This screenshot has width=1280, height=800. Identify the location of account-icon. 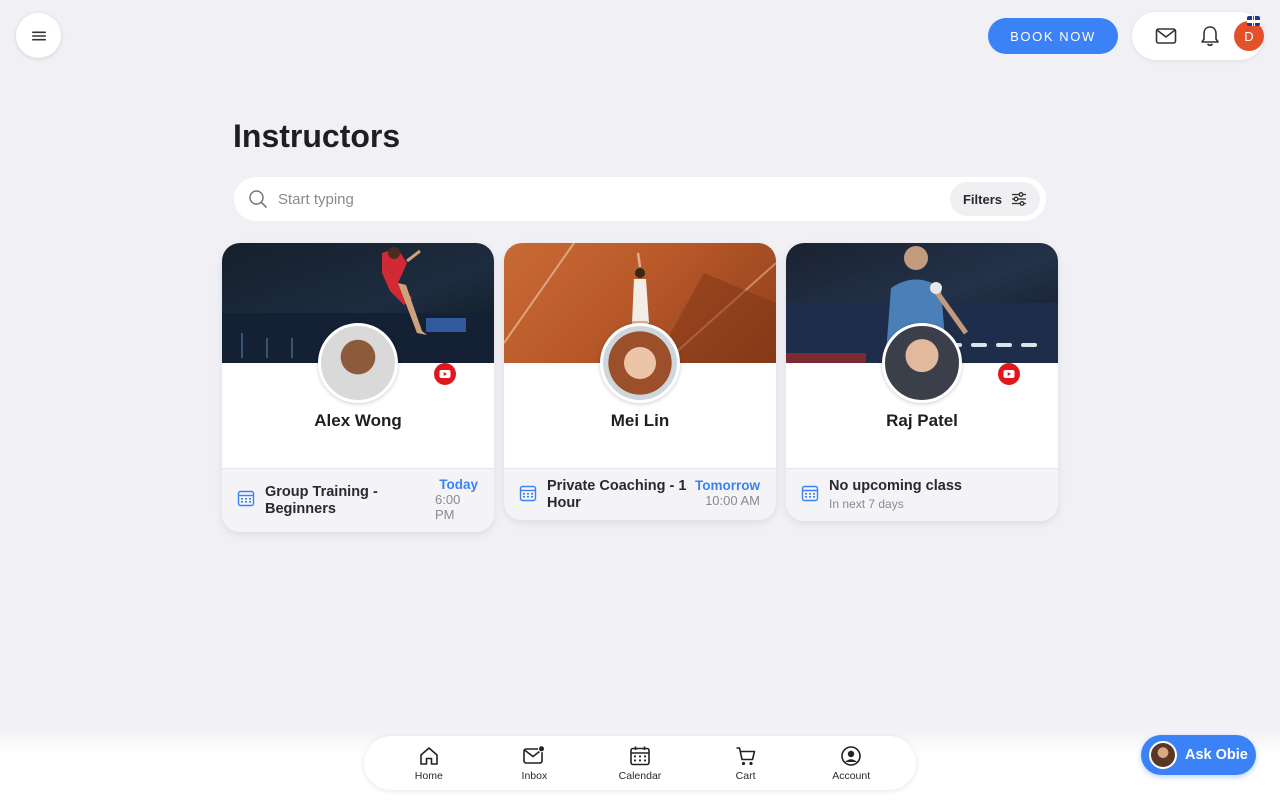
(851, 756).